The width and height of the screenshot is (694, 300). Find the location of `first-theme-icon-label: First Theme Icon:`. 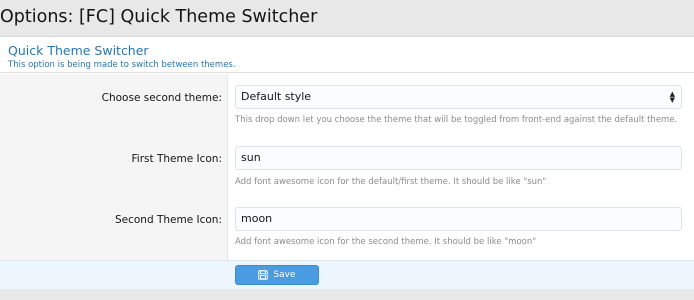

first-theme-icon-label: First Theme Icon: is located at coordinates (176, 159).